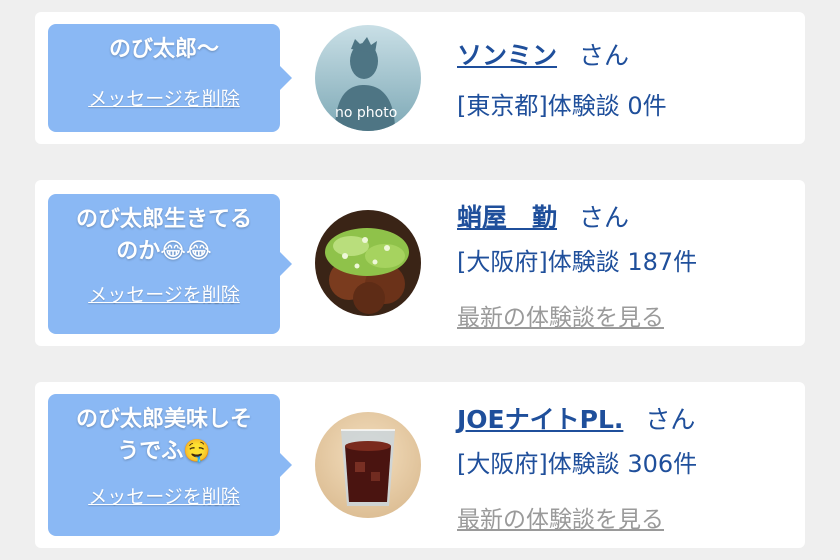 This screenshot has width=840, height=560. What do you see at coordinates (170, 465) in the screenshot?
I see `message-bubble: のび太郎美味しそ うでふ🤤 メッセージを削除` at bounding box center [170, 465].